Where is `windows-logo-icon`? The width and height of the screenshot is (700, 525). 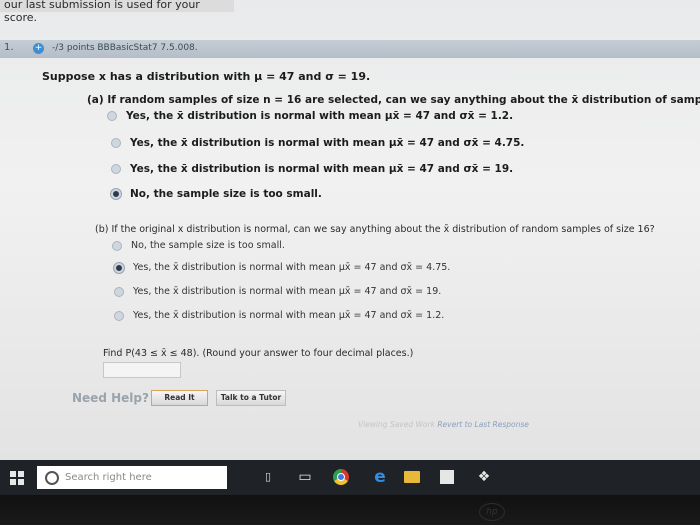 windows-logo-icon is located at coordinates (17, 478).